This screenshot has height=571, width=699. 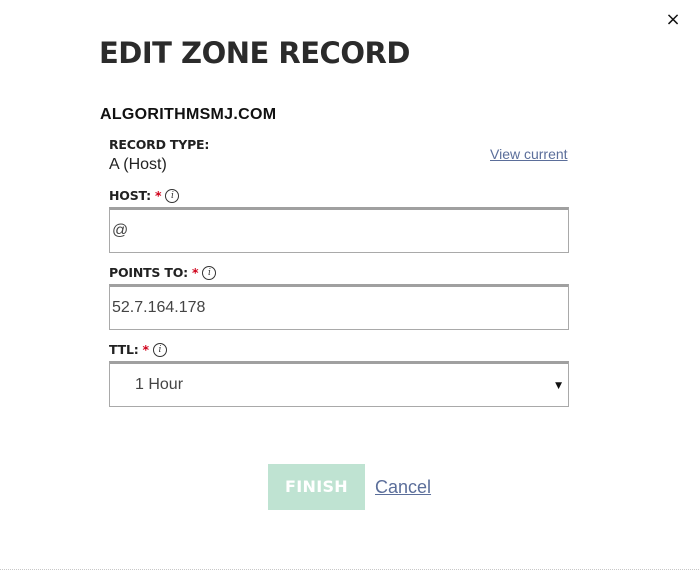 I want to click on bottom-divider, so click(x=349, y=569).